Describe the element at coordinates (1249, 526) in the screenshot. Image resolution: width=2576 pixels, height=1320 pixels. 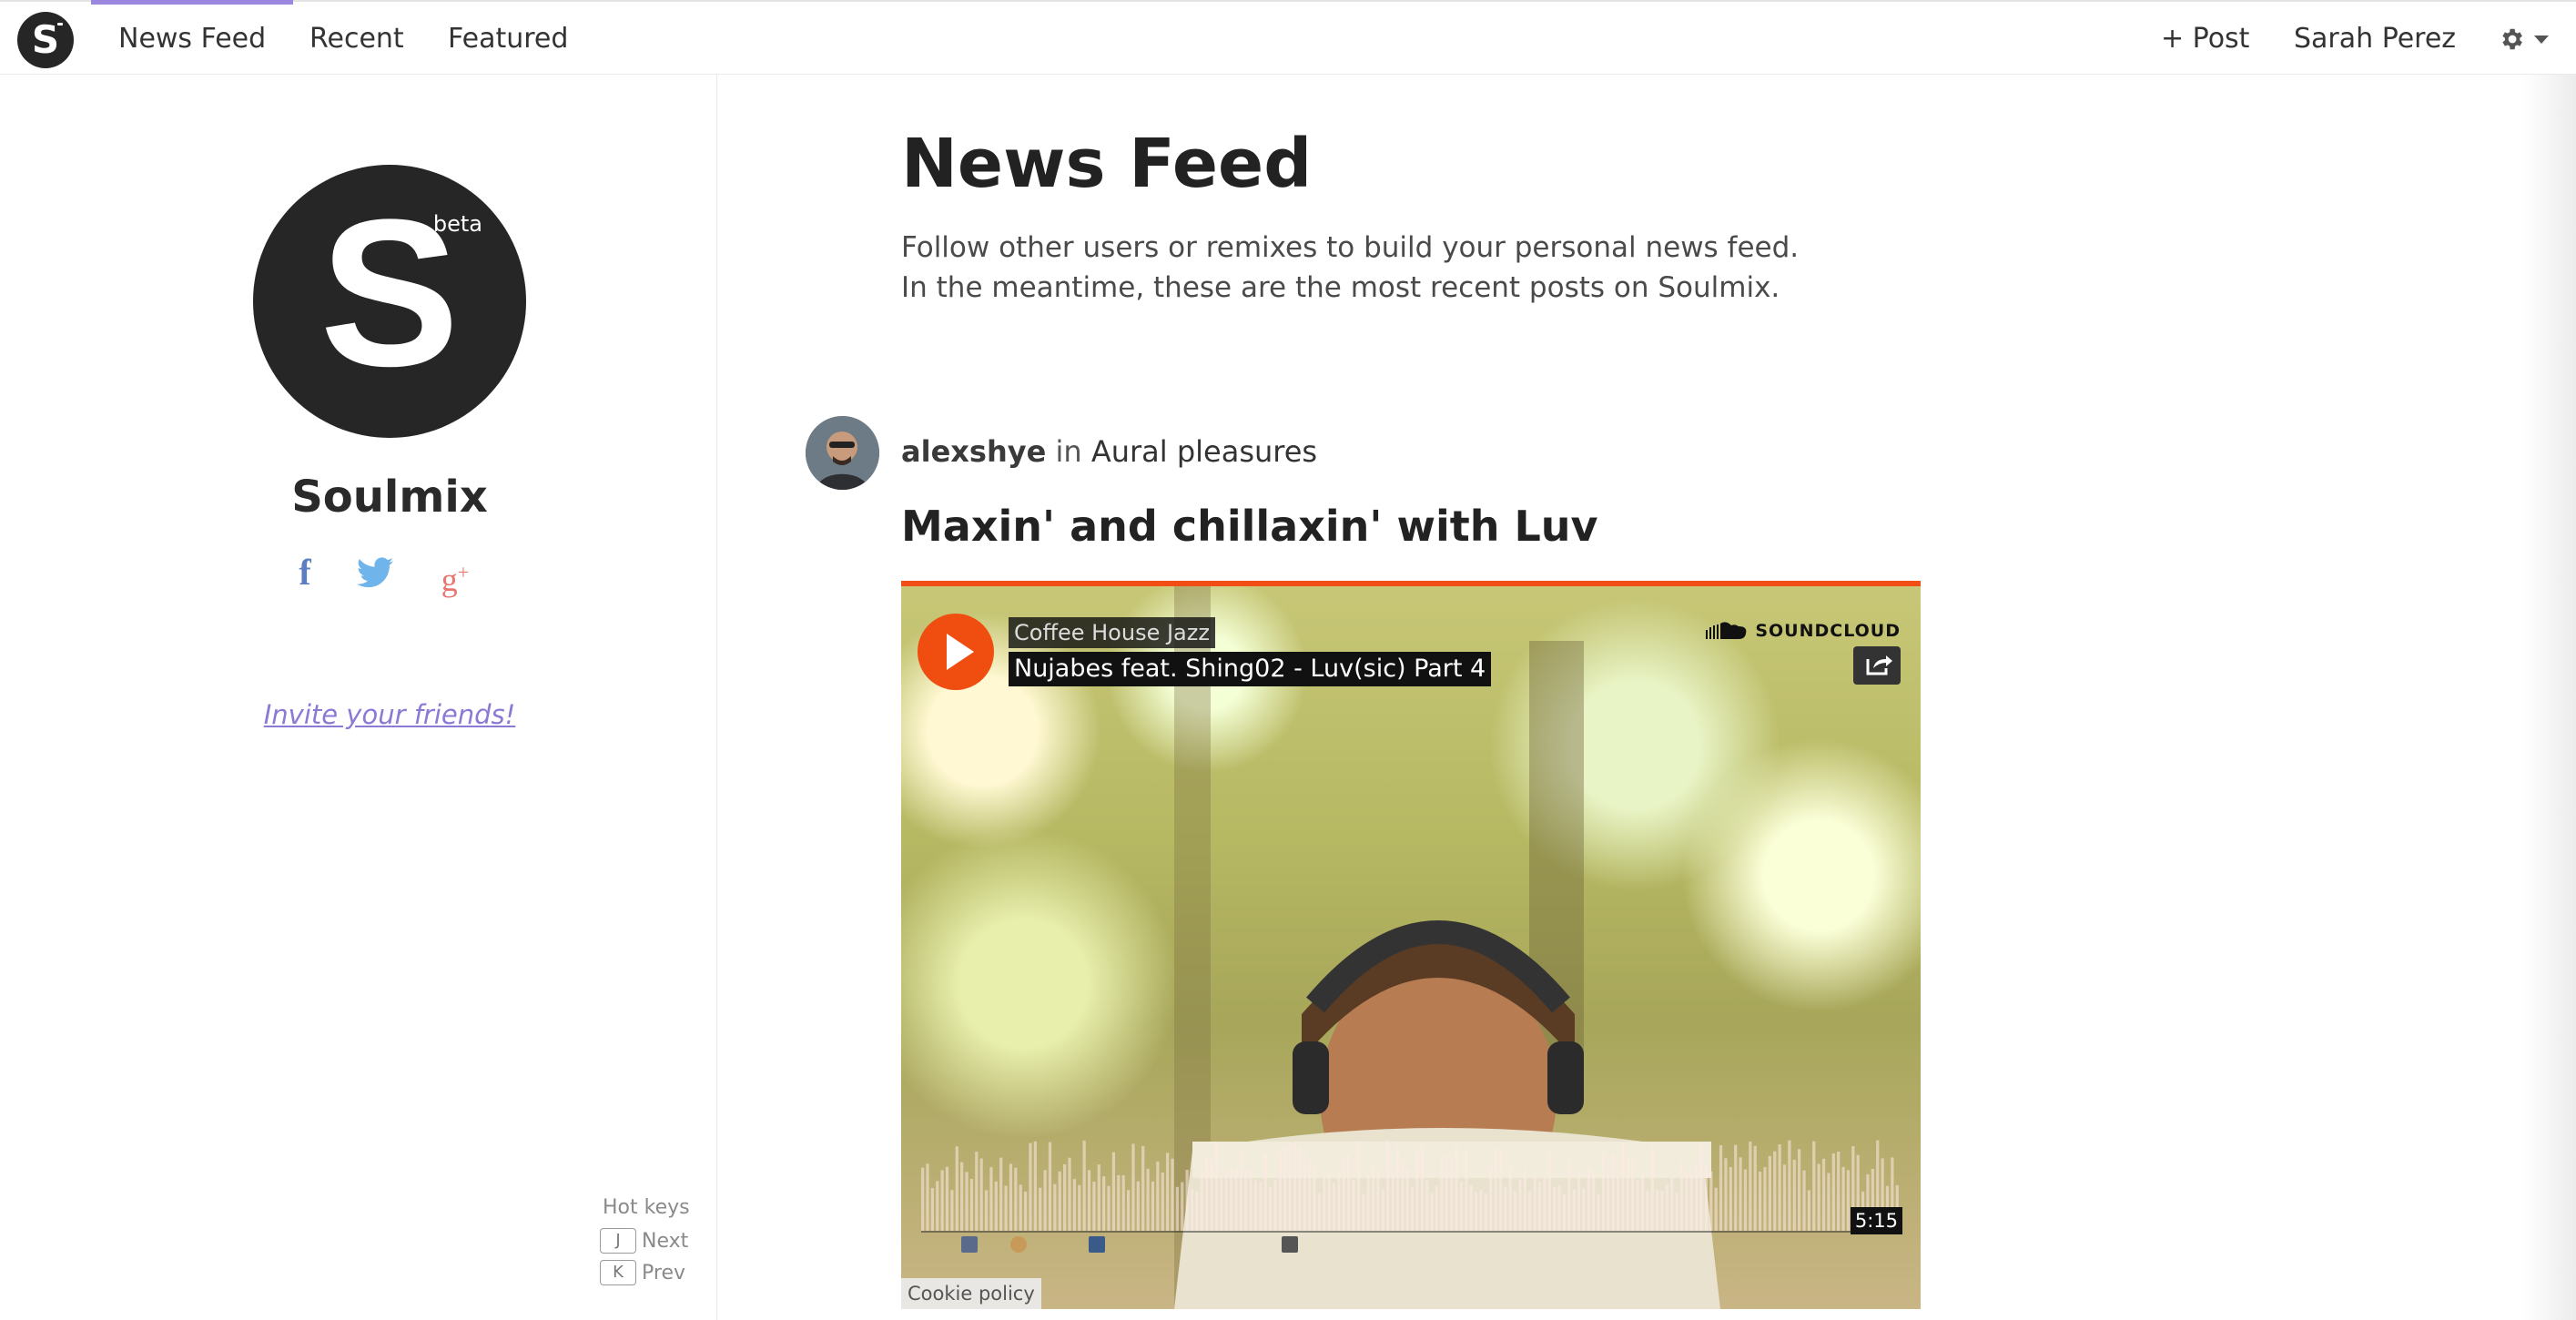
I see `post-title: Maxin' and chillaxin' with Luv` at that location.